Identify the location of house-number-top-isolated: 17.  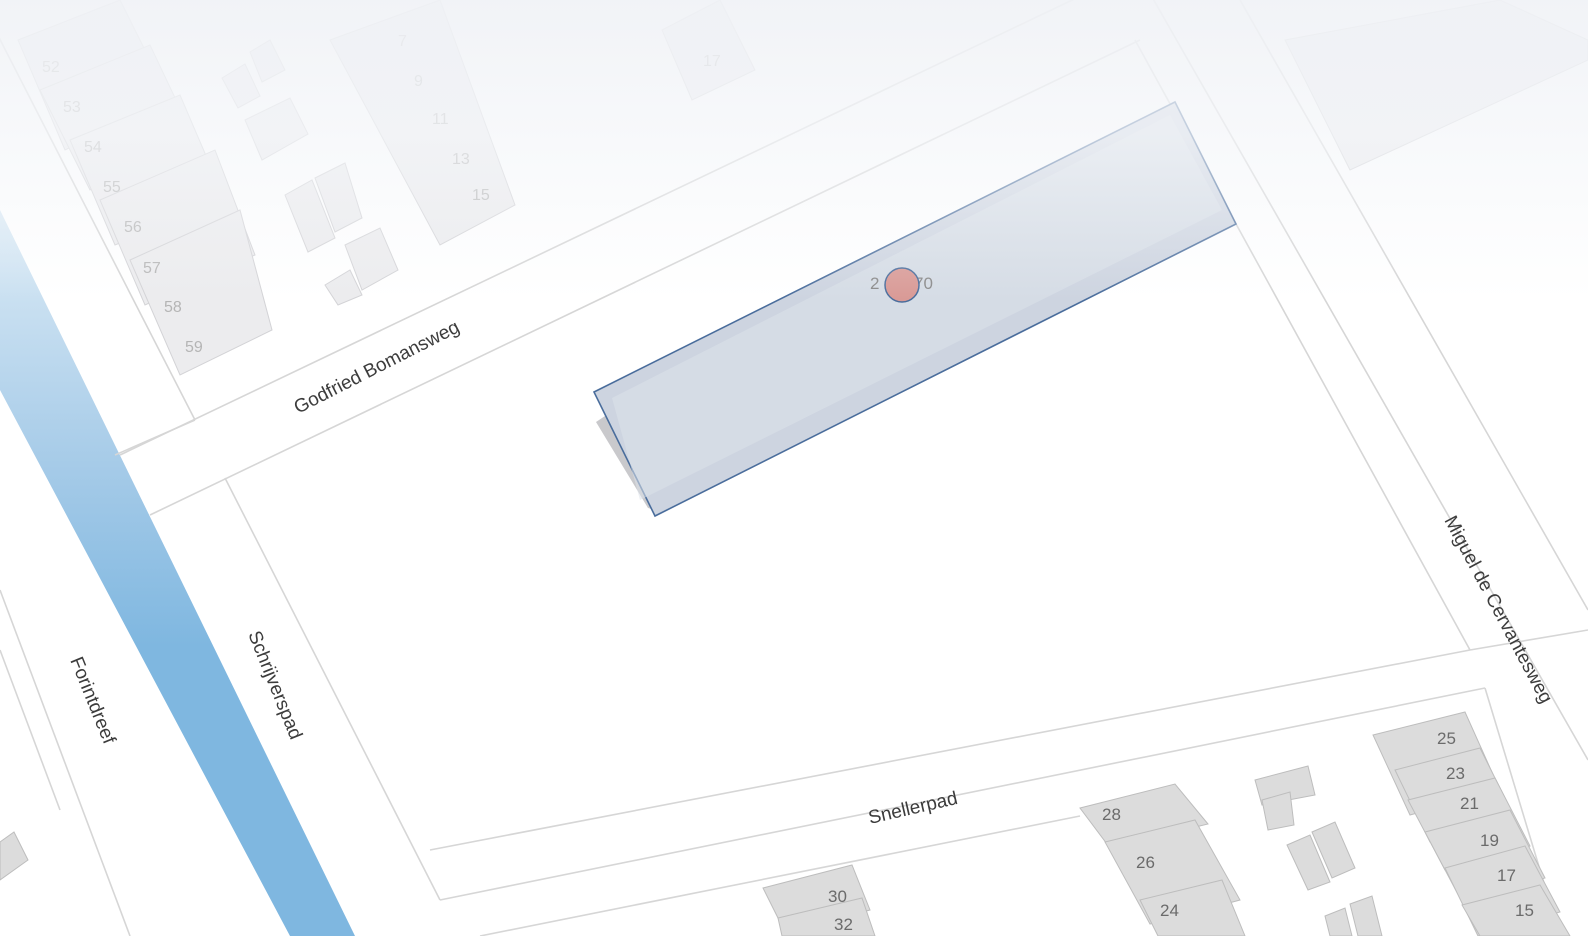
(712, 61).